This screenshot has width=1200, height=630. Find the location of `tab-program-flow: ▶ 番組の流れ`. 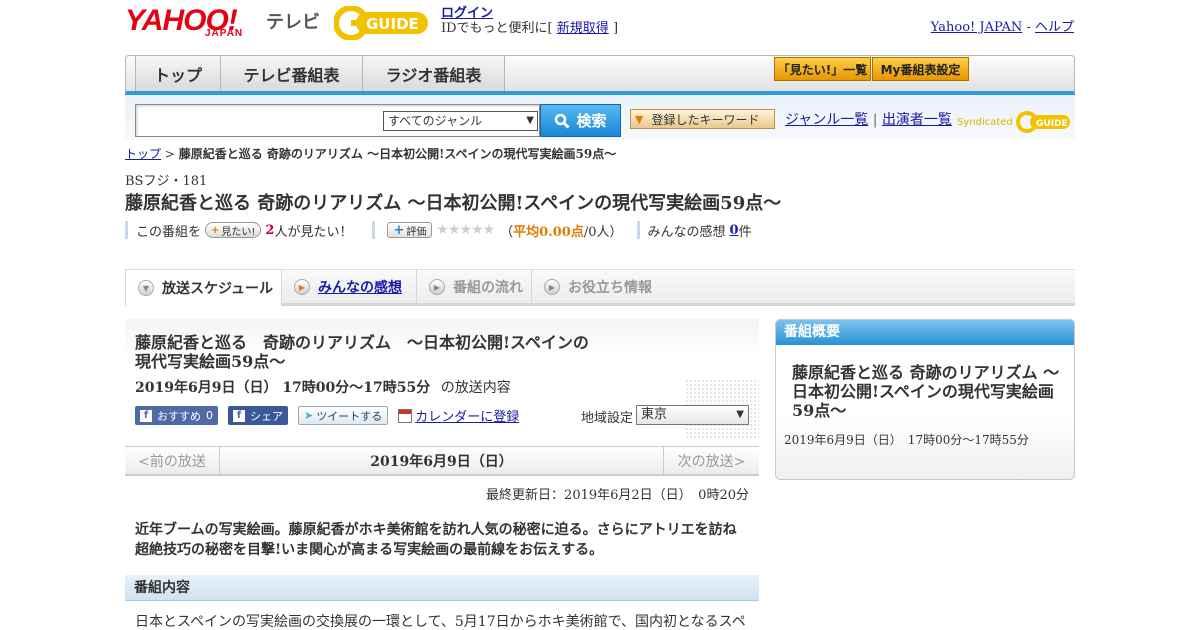

tab-program-flow: ▶ 番組の流れ is located at coordinates (474, 287).